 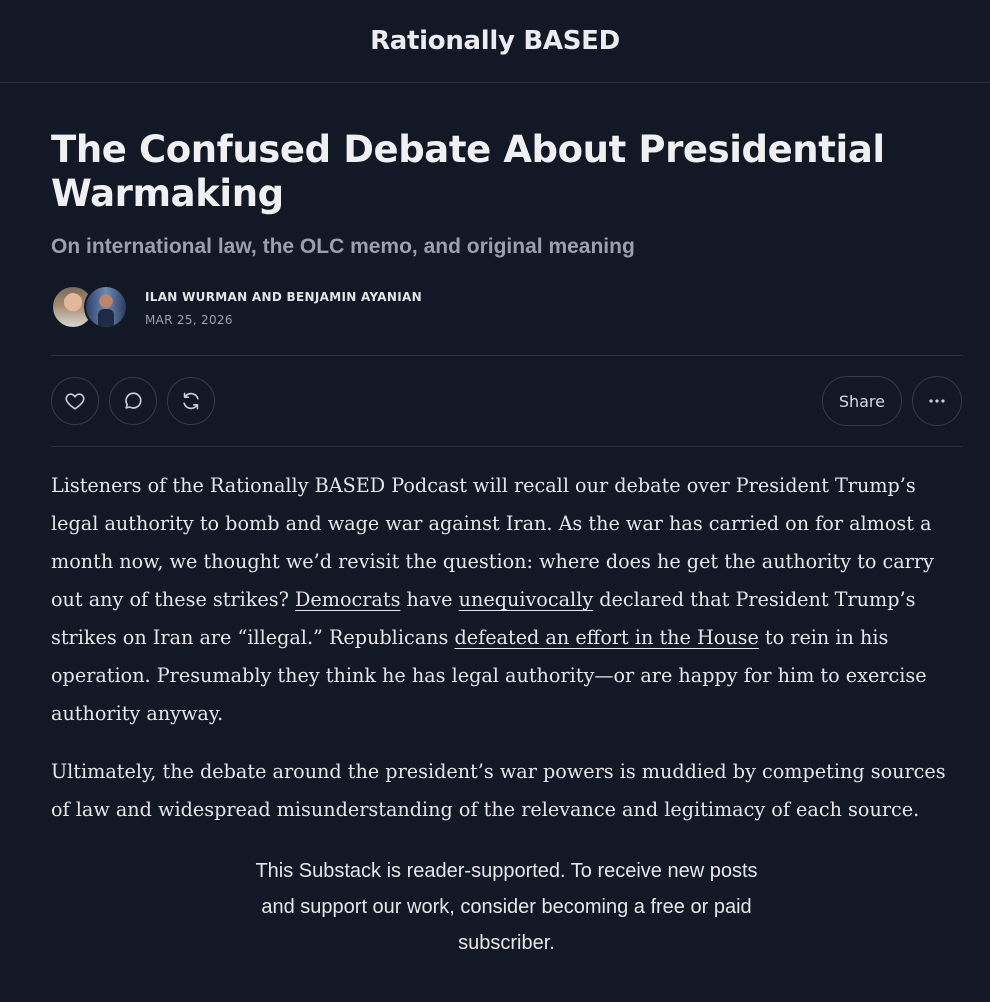 I want to click on actions-left, so click(x=133, y=401).